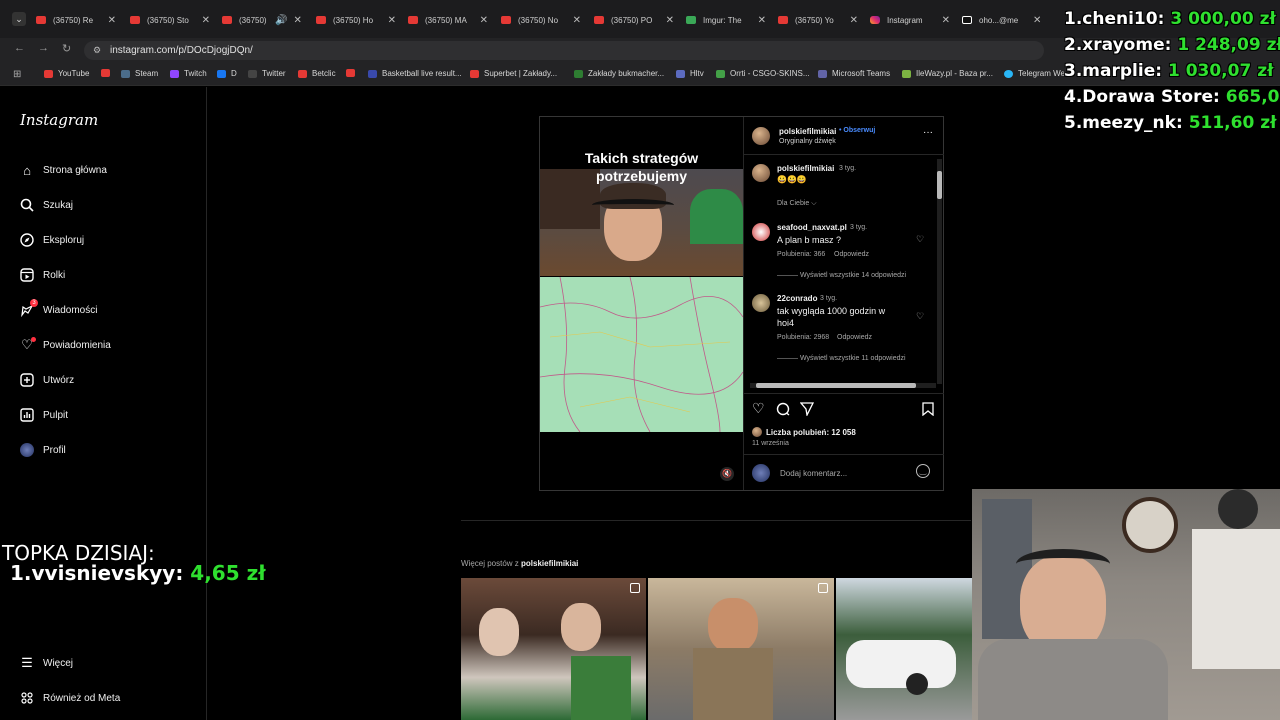  I want to click on bookmark: Microsoft Teams, so click(854, 73).